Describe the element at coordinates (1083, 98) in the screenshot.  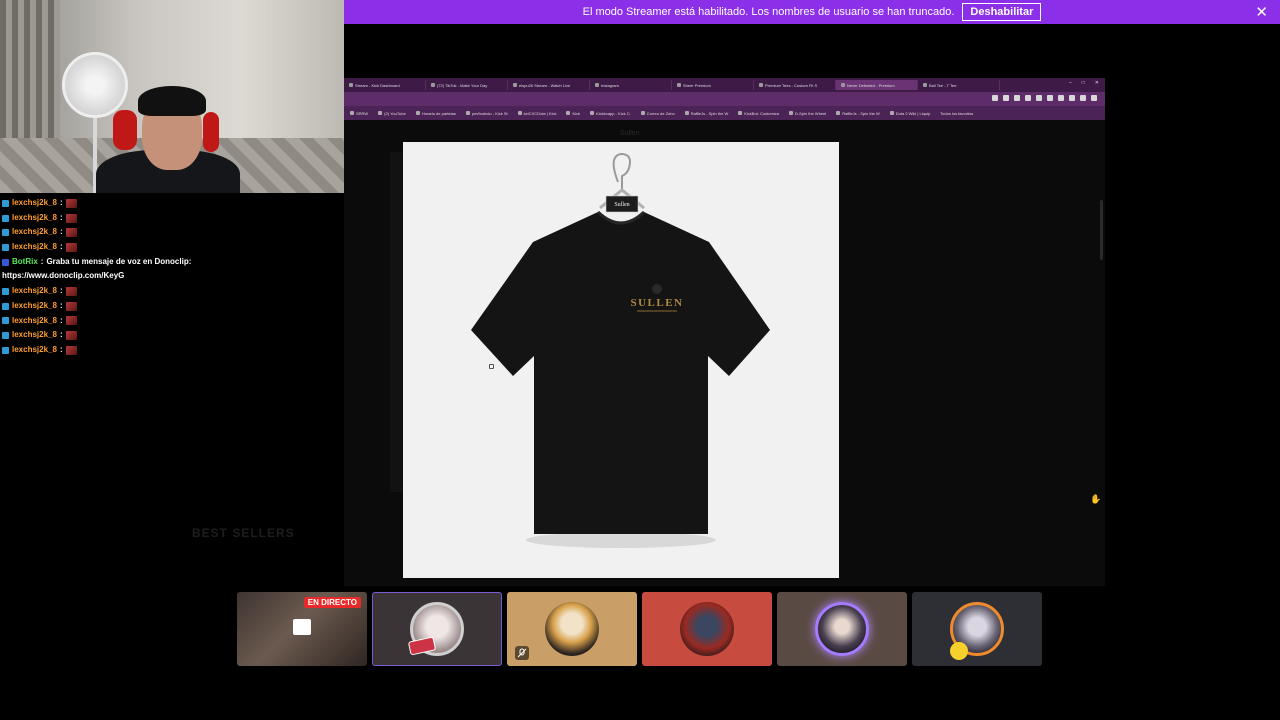
I see `profile-avatar-icon` at that location.